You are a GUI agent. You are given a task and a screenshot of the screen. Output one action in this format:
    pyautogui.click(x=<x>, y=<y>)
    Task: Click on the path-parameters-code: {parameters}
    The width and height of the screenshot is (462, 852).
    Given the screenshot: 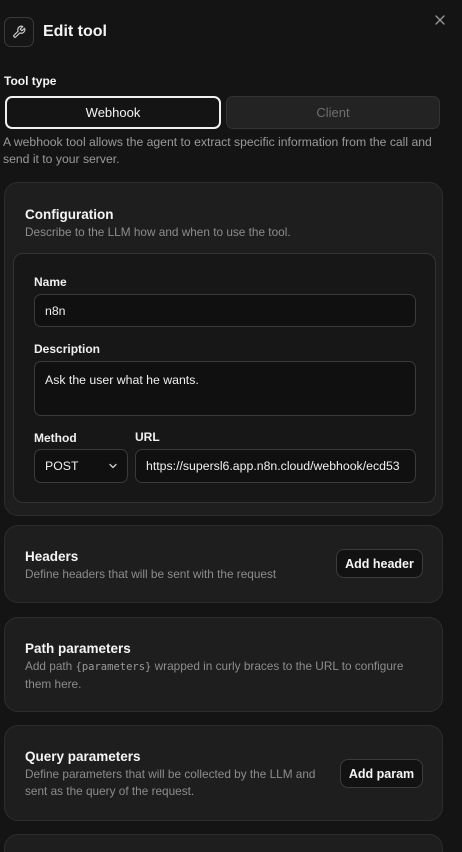 What is the action you would take?
    pyautogui.click(x=113, y=667)
    